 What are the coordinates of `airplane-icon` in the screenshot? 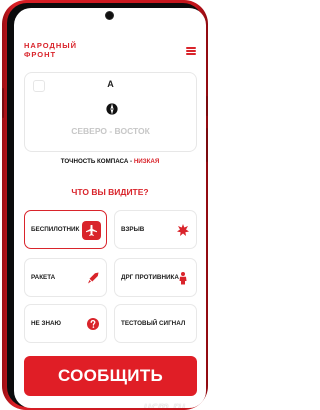 It's located at (91, 230).